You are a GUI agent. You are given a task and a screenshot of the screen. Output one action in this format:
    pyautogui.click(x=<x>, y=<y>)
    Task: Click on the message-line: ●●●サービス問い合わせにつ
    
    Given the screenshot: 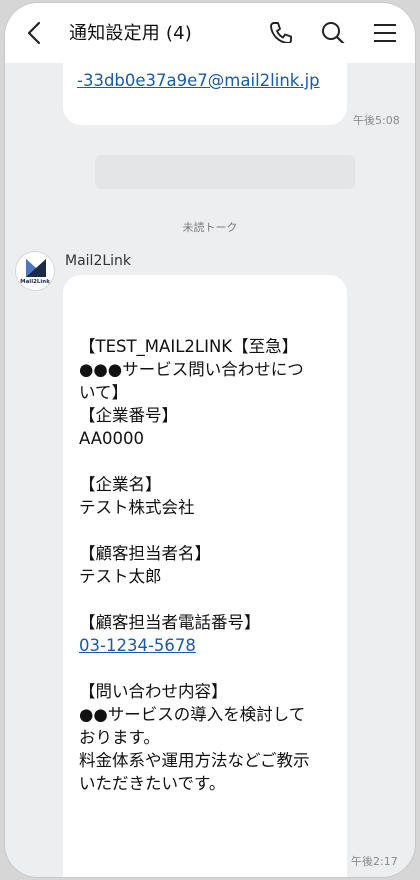 What is the action you would take?
    pyautogui.click(x=191, y=369)
    